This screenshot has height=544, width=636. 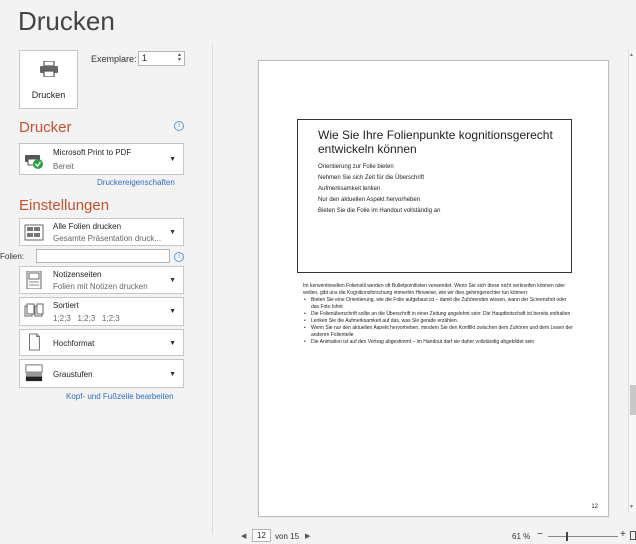 I want to click on copies-input: 1 ▲ ▼, so click(x=161, y=58).